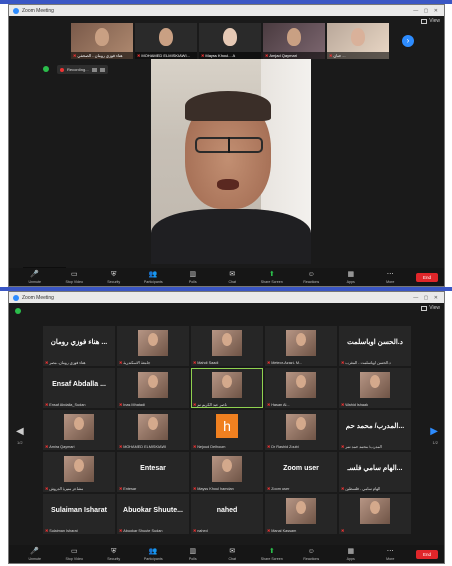  I want to click on participant-name-text: Nejoud Delhoum, so click(211, 447).